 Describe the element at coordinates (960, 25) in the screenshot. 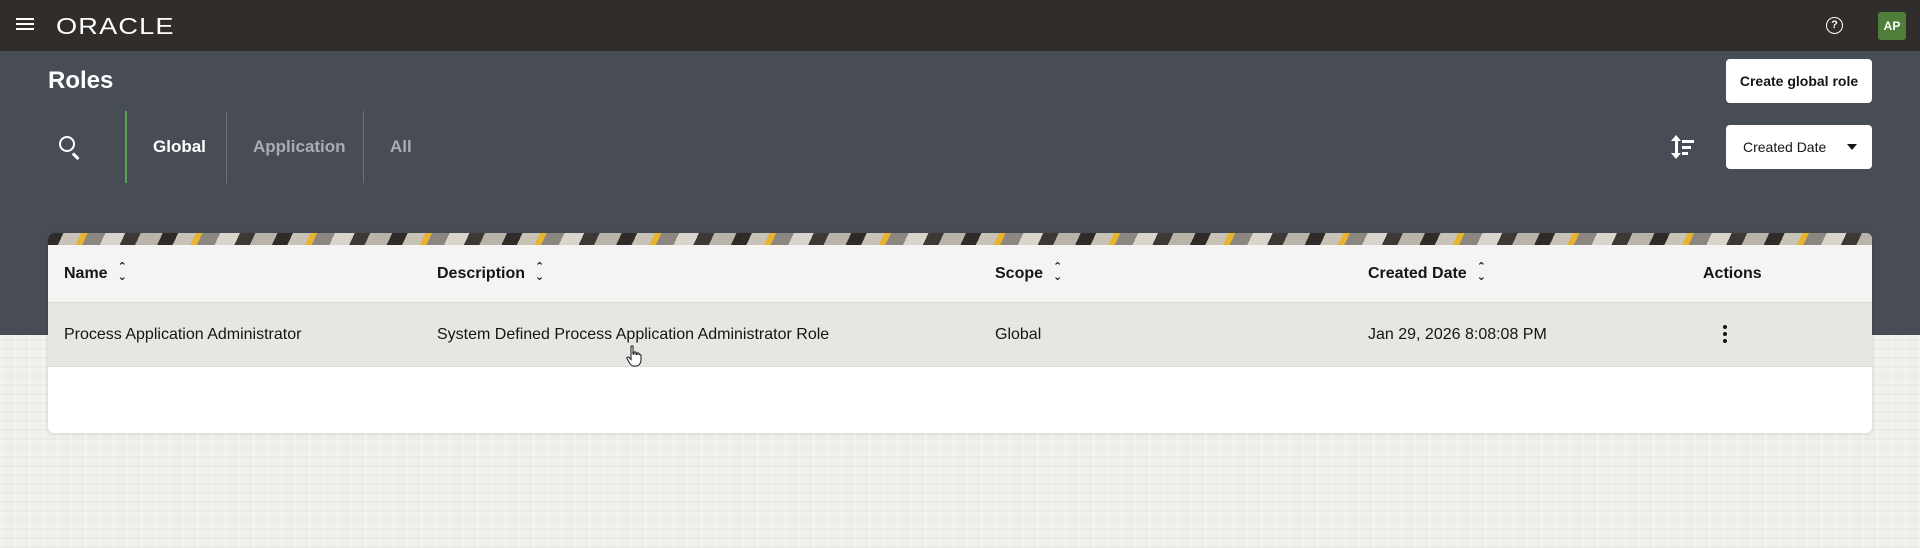

I see `top-navigation-bar: ORACLE ? AP` at that location.